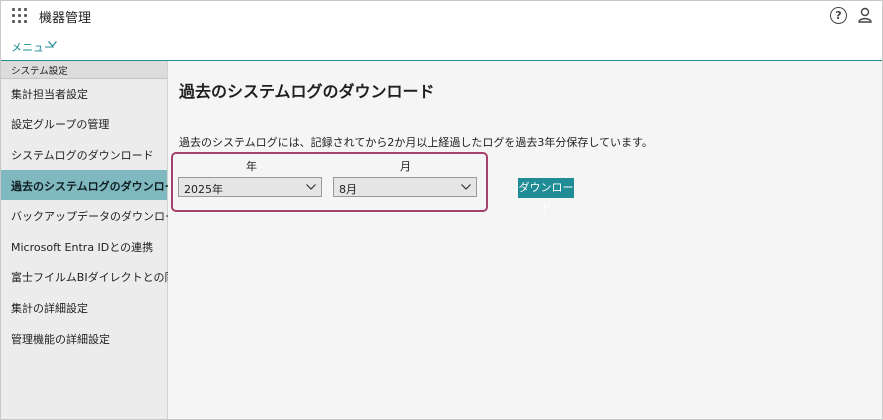 This screenshot has width=883, height=420. Describe the element at coordinates (348, 189) in the screenshot. I see `month-select-value: 8月` at that location.